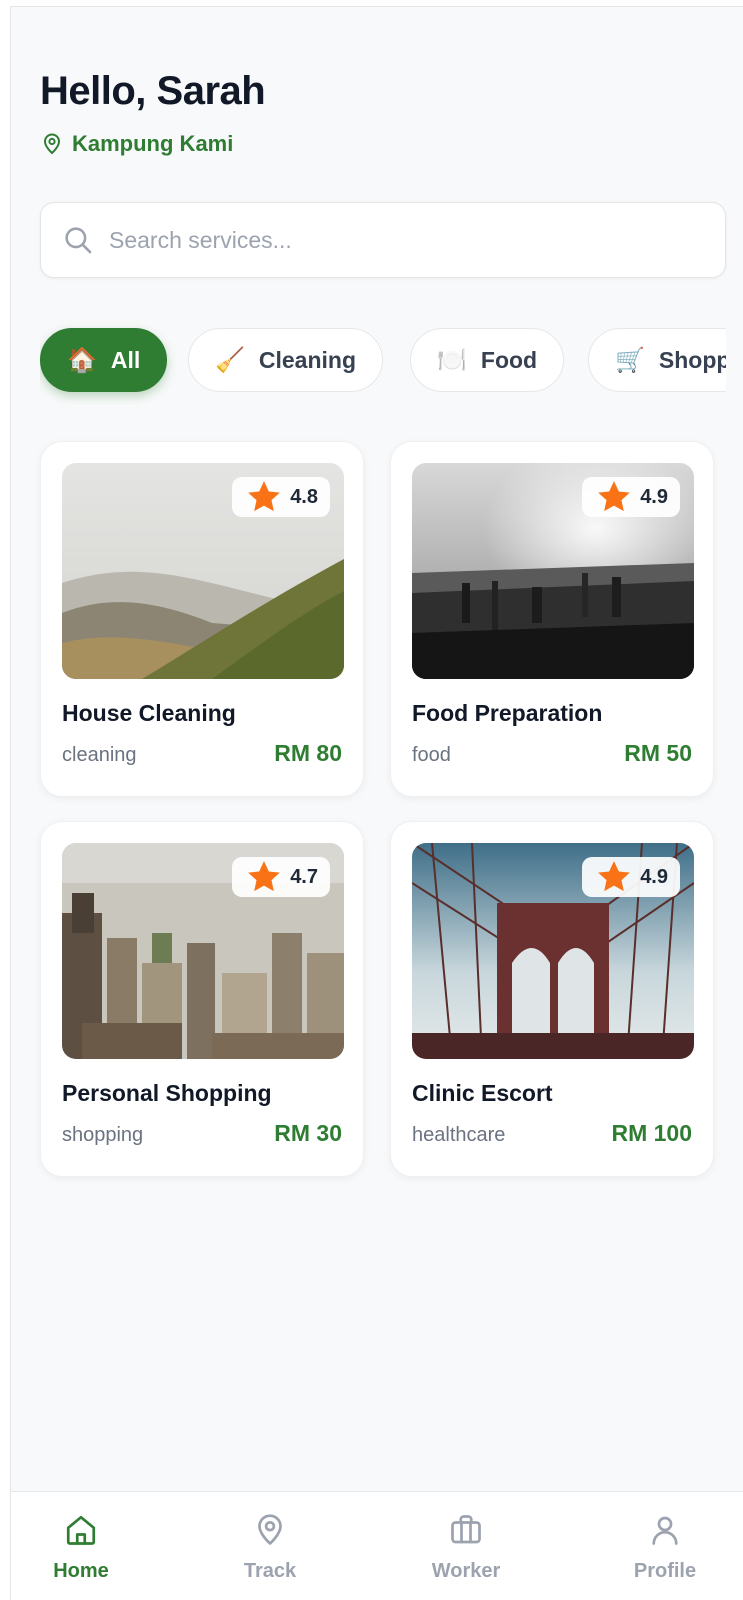 The image size is (743, 1600). Describe the element at coordinates (692, 359) in the screenshot. I see `category-chip-label: Shopping` at that location.